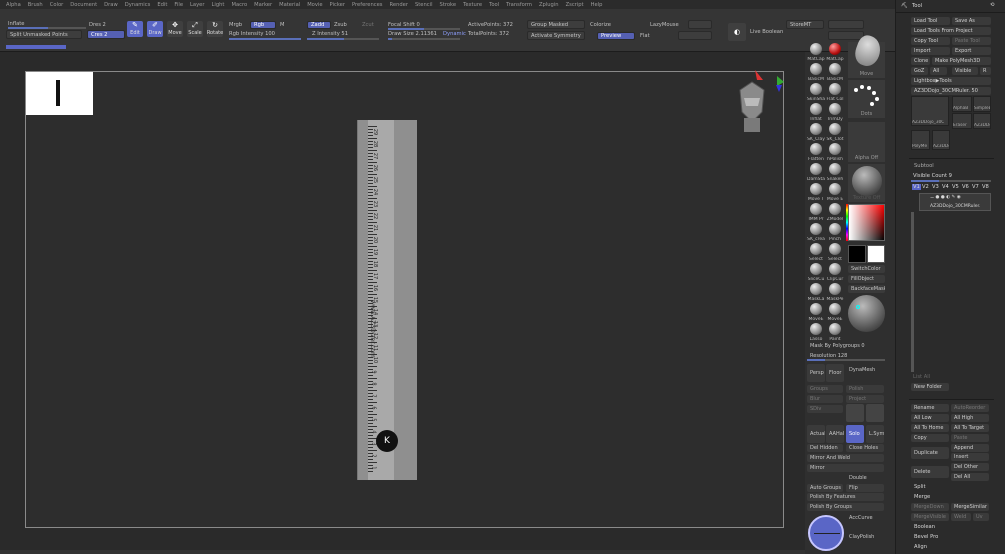 This screenshot has height=554, width=1005. Describe the element at coordinates (930, 517) in the screenshot. I see `merge-visible-button: MergeVisible` at that location.